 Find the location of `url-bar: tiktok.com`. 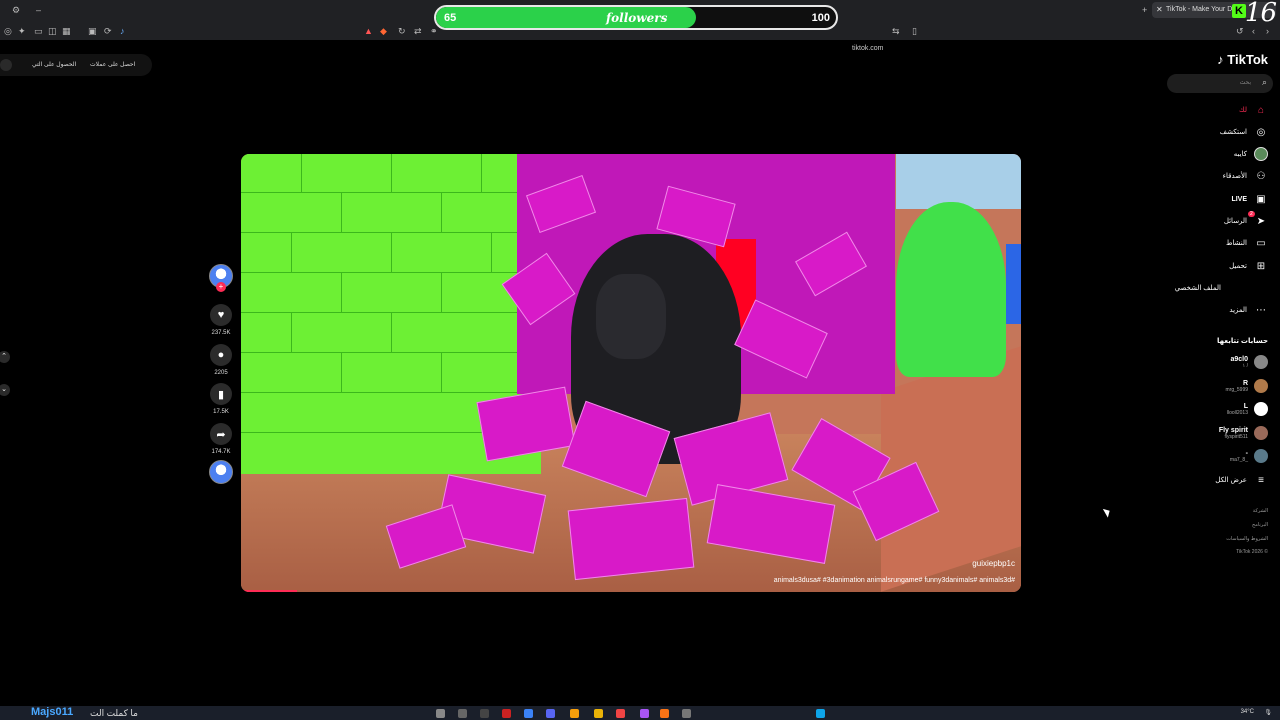

url-bar: tiktok.com is located at coordinates (868, 48).